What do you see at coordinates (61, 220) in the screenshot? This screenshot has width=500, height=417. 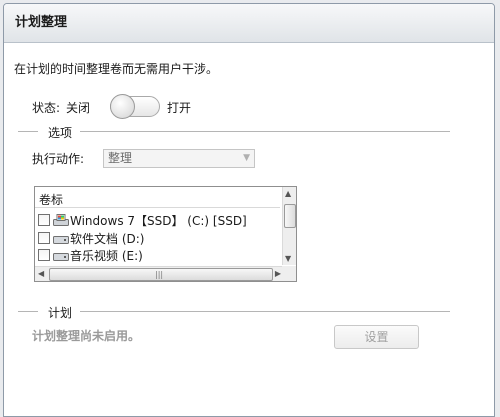 I see `system-drive-icon` at bounding box center [61, 220].